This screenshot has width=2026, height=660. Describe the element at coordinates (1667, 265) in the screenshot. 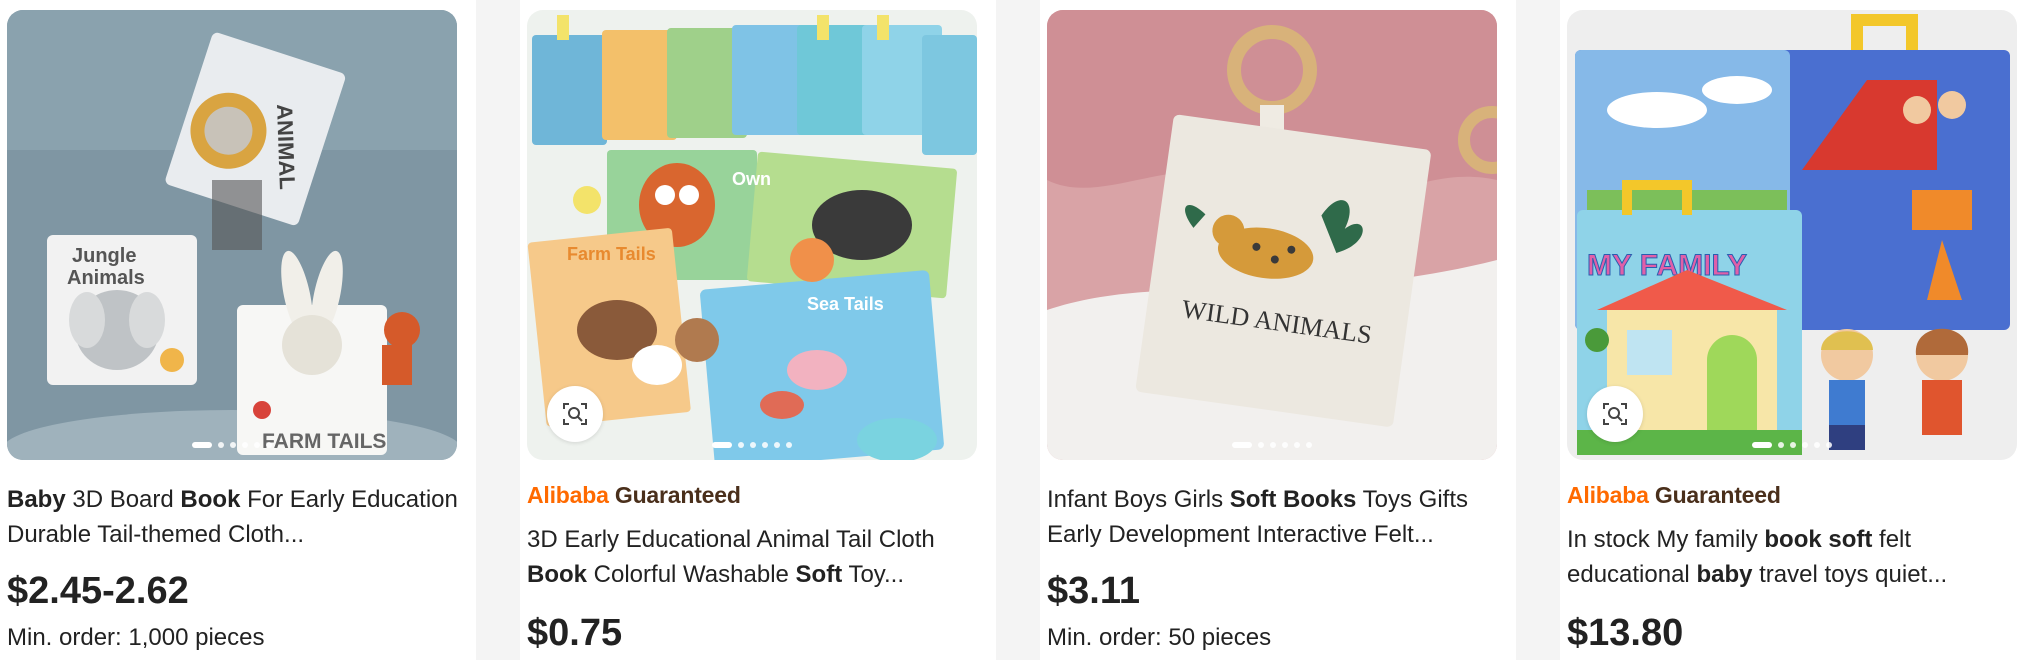

I see `photo-text: MY FAMILY` at that location.